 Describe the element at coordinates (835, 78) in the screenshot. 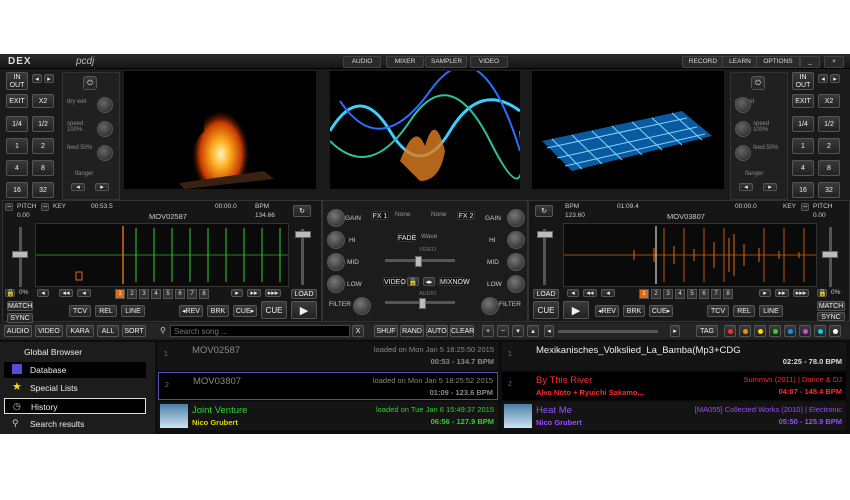

I see `right-arrow-right-icon: ▸` at that location.